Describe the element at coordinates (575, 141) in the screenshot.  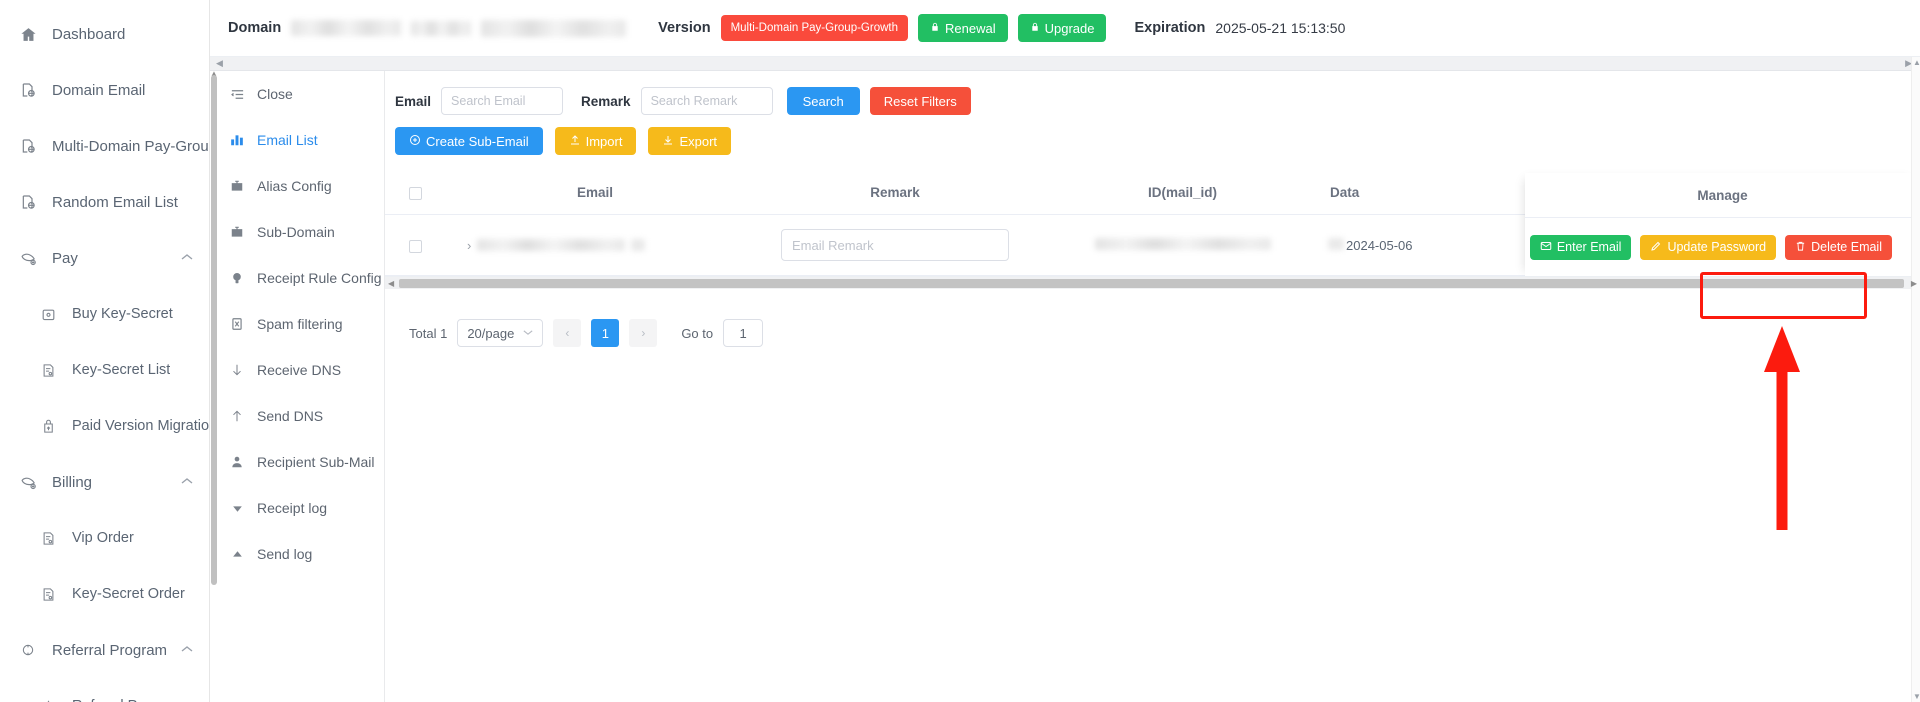
I see `upload-icon` at that location.